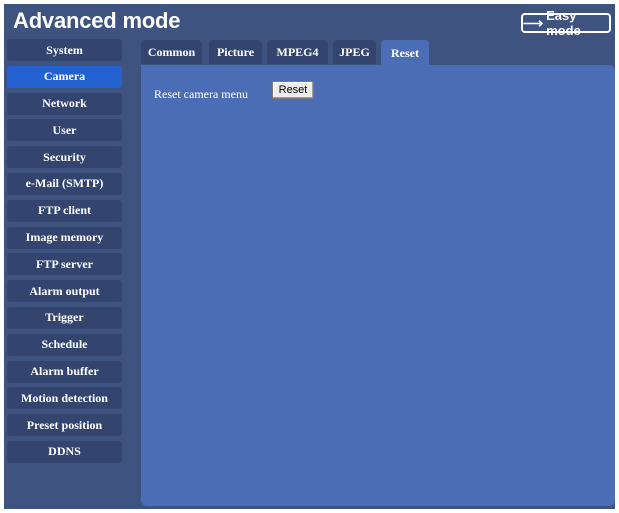 This screenshot has height=513, width=619. I want to click on reset-button: Reset, so click(293, 90).